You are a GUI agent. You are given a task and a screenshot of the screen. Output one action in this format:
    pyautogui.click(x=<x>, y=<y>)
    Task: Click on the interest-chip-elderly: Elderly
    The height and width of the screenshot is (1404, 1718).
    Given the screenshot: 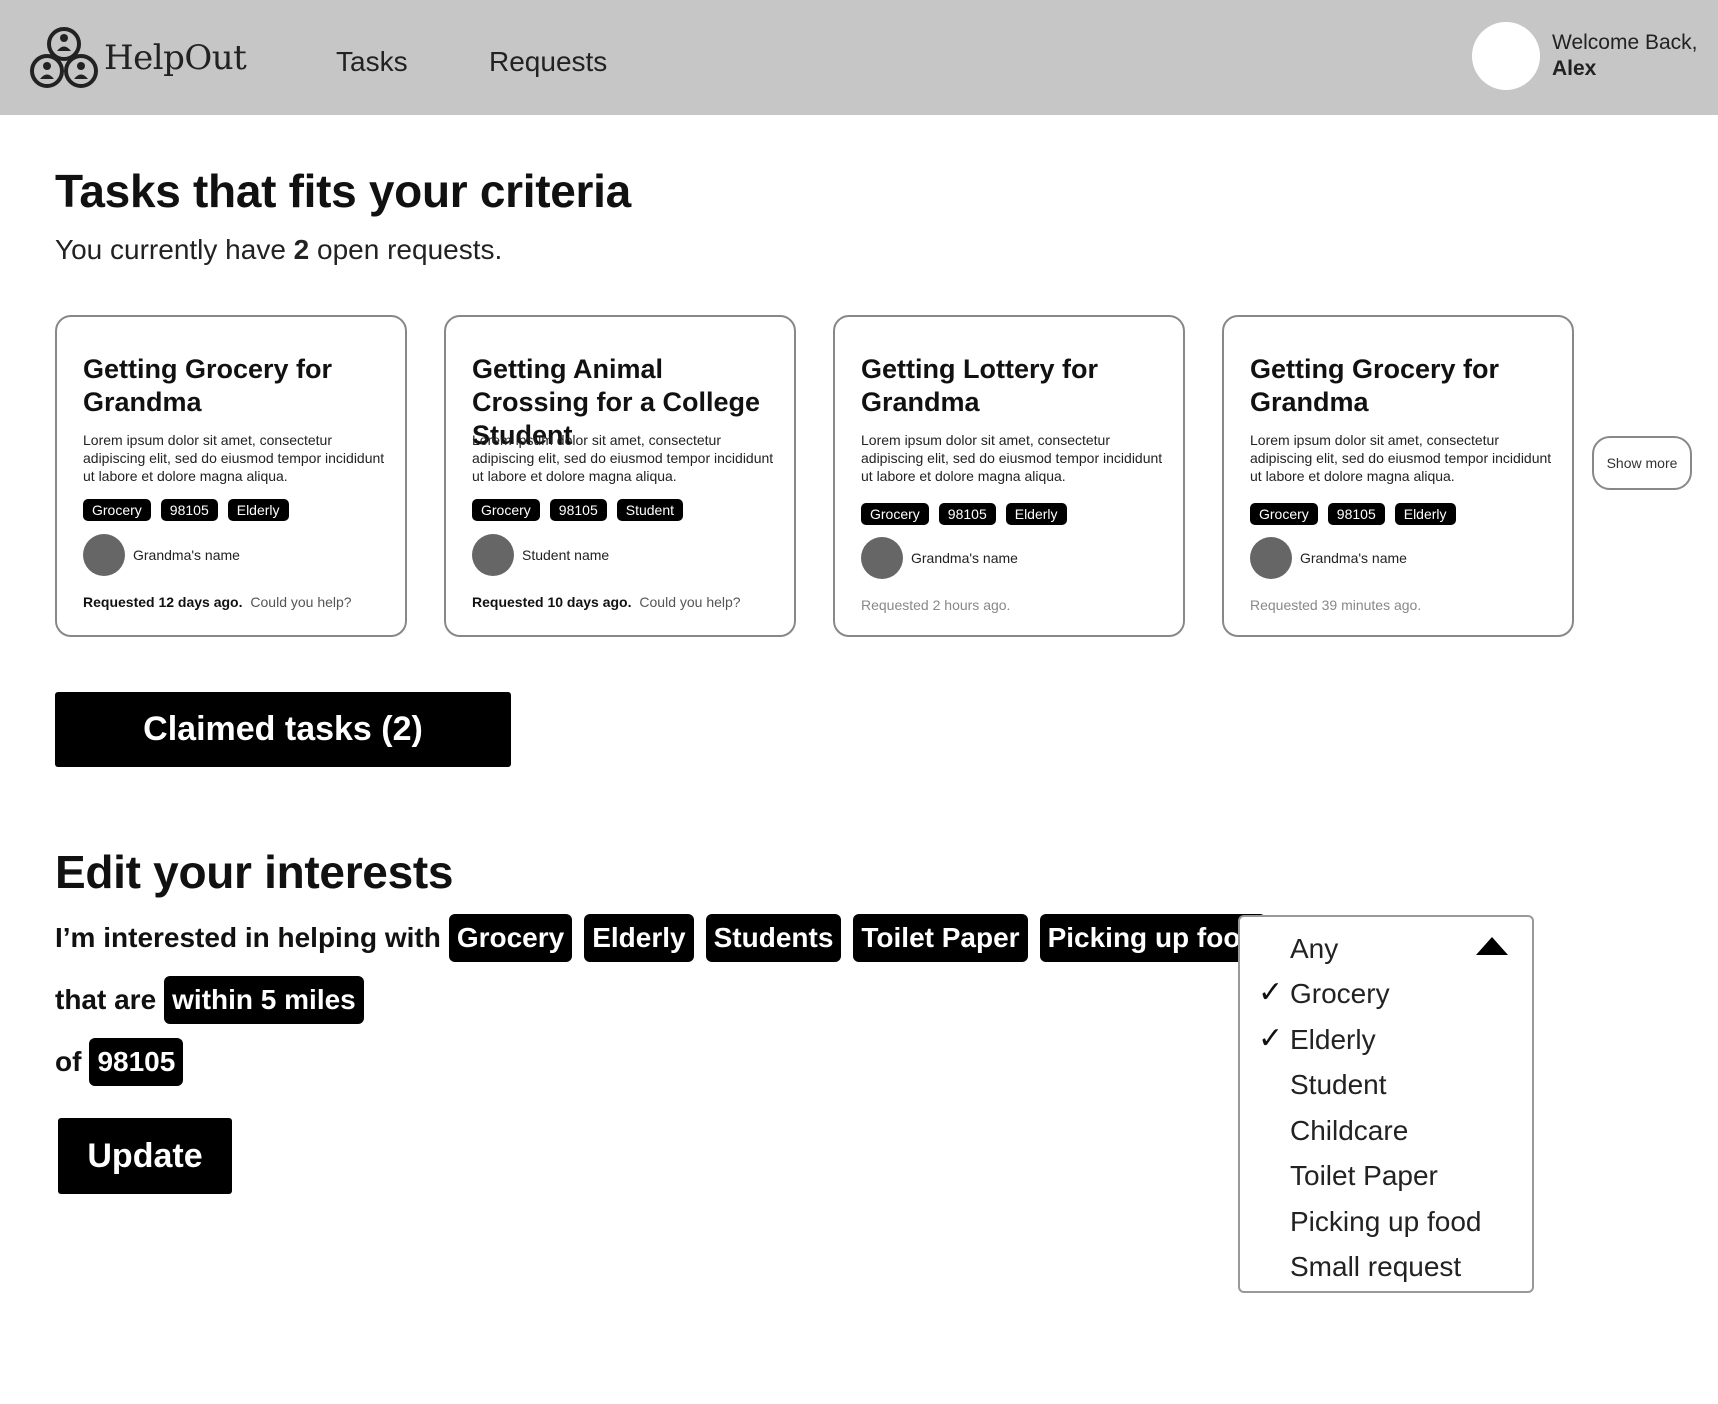 What is the action you would take?
    pyautogui.click(x=639, y=938)
    